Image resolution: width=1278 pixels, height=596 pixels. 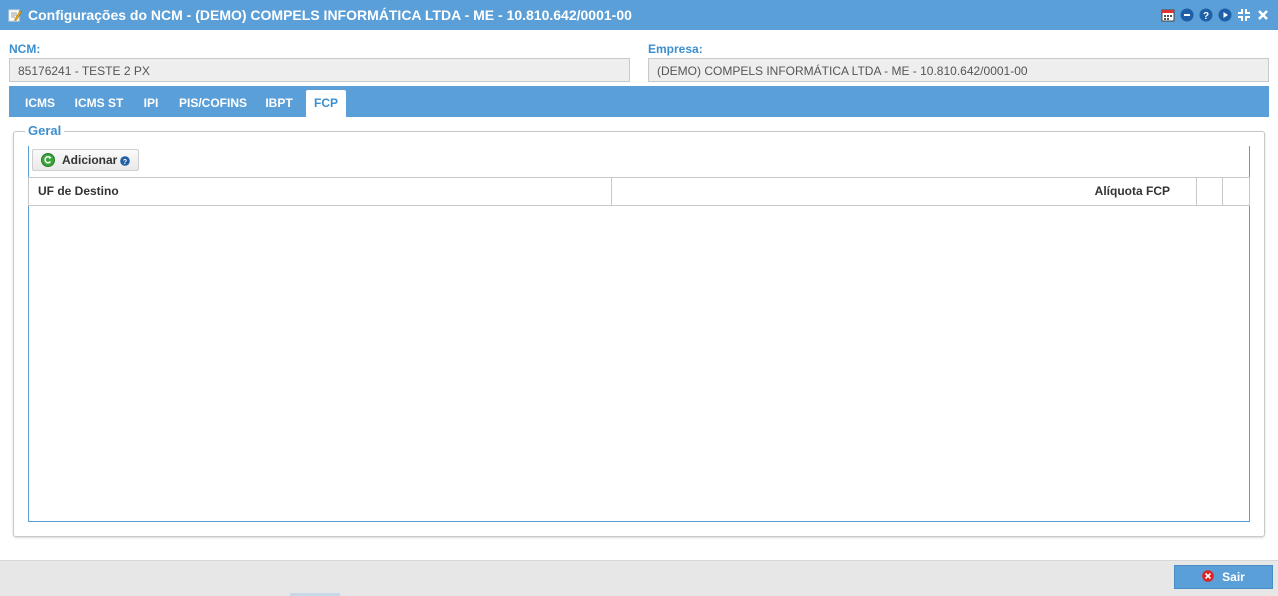 What do you see at coordinates (151, 103) in the screenshot?
I see `tab-ipi: IPI` at bounding box center [151, 103].